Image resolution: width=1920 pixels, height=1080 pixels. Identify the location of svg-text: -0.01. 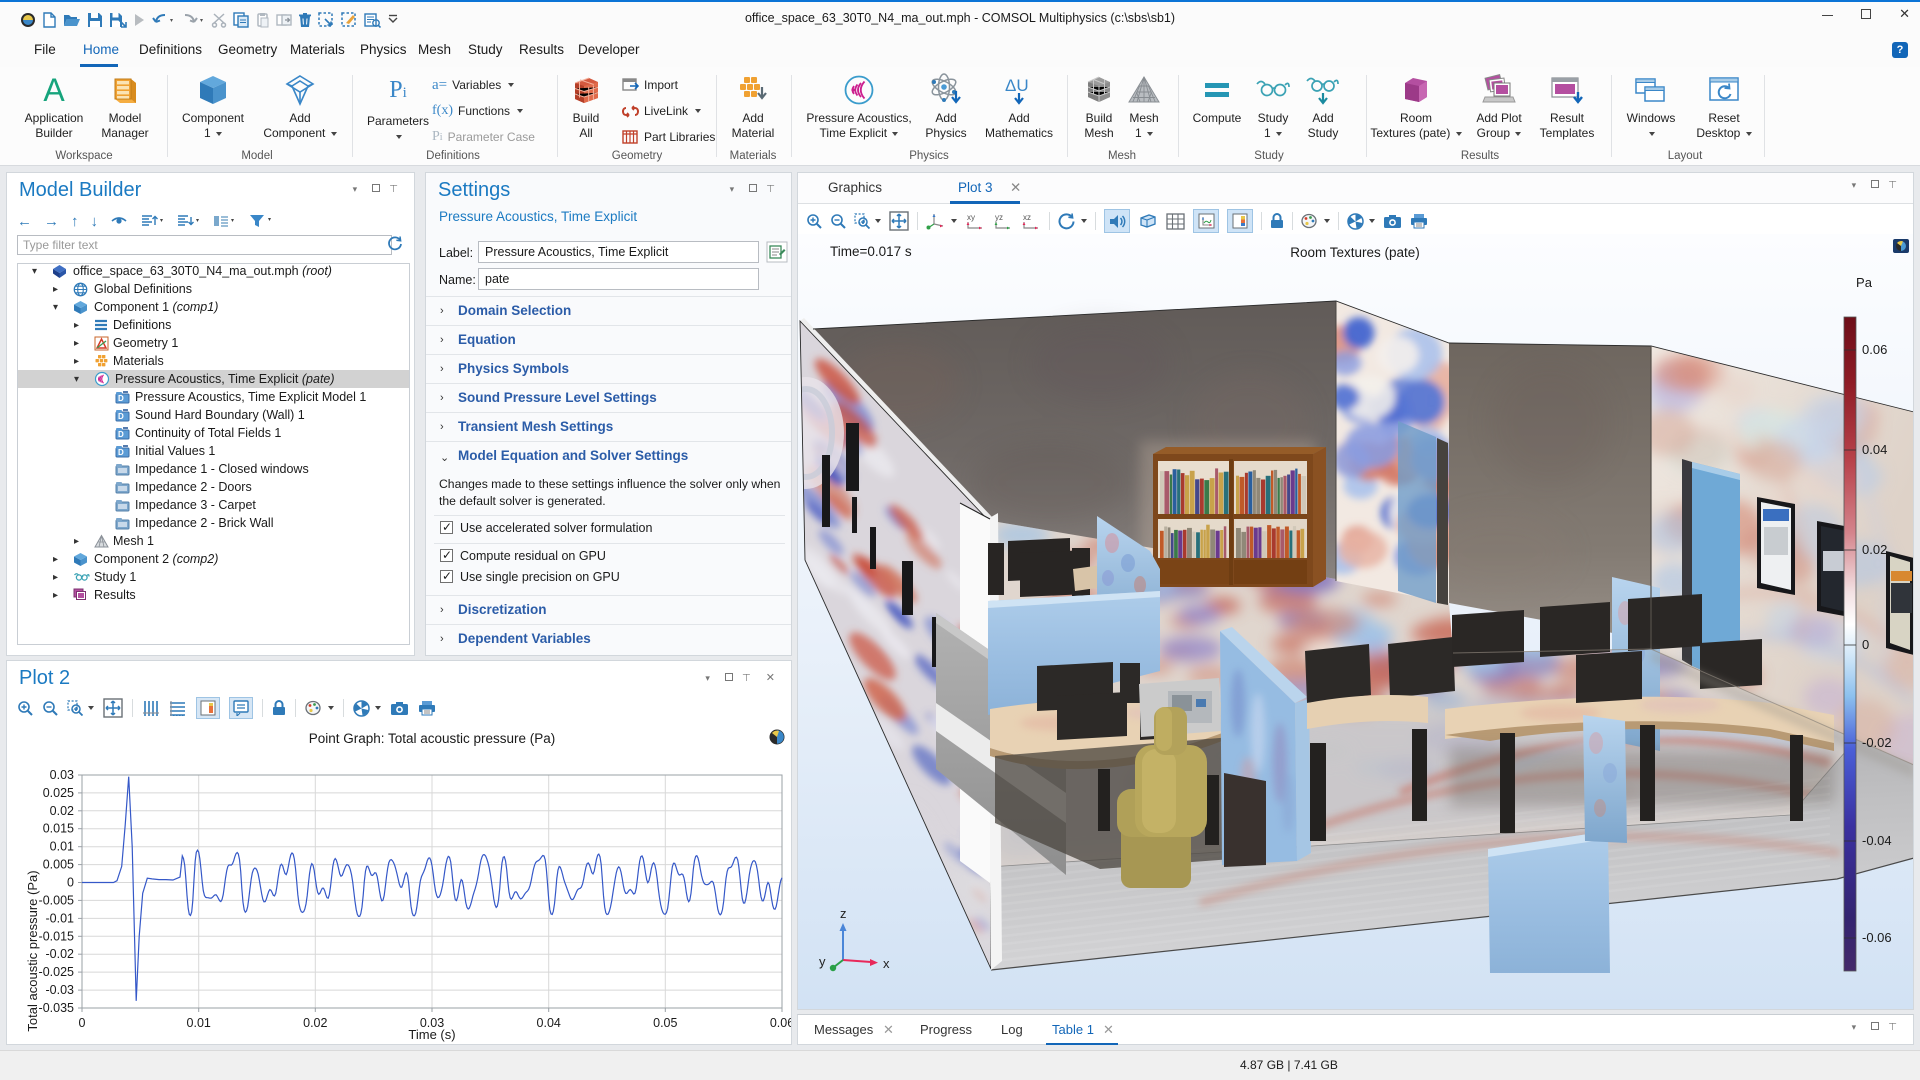
(60, 918).